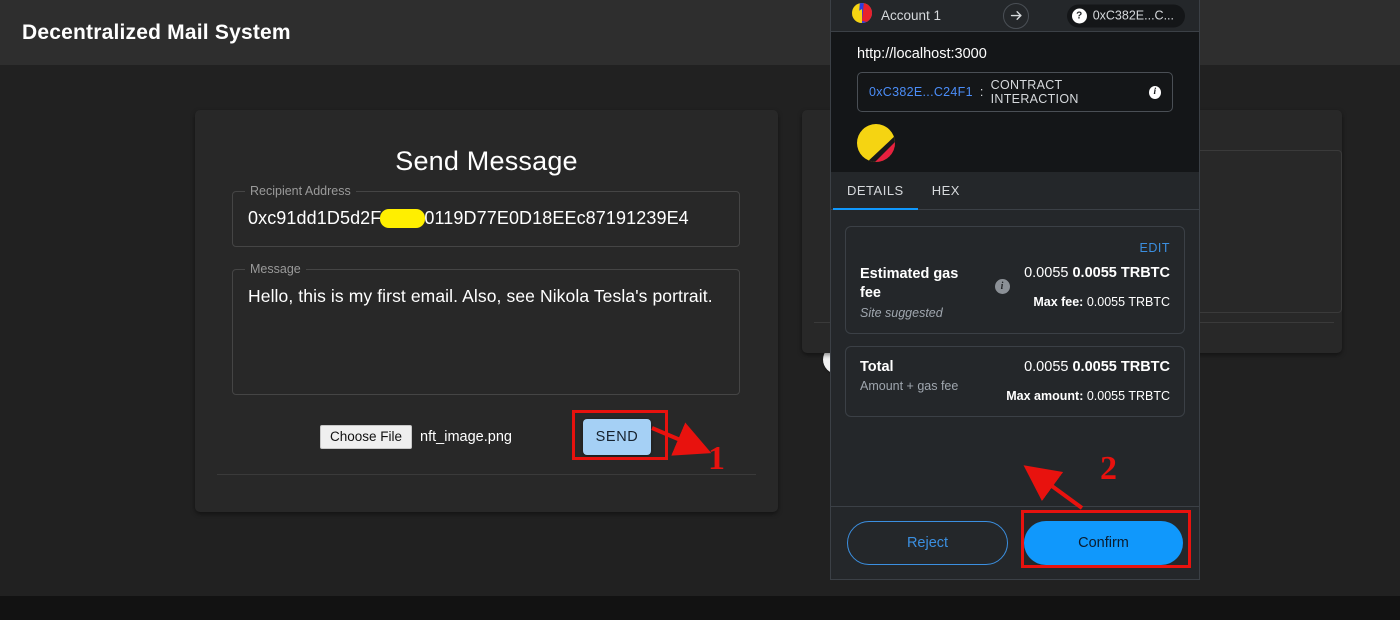 This screenshot has width=1400, height=620. Describe the element at coordinates (1121, 367) in the screenshot. I see `total-crypto: 0.0055 TRBTC` at that location.